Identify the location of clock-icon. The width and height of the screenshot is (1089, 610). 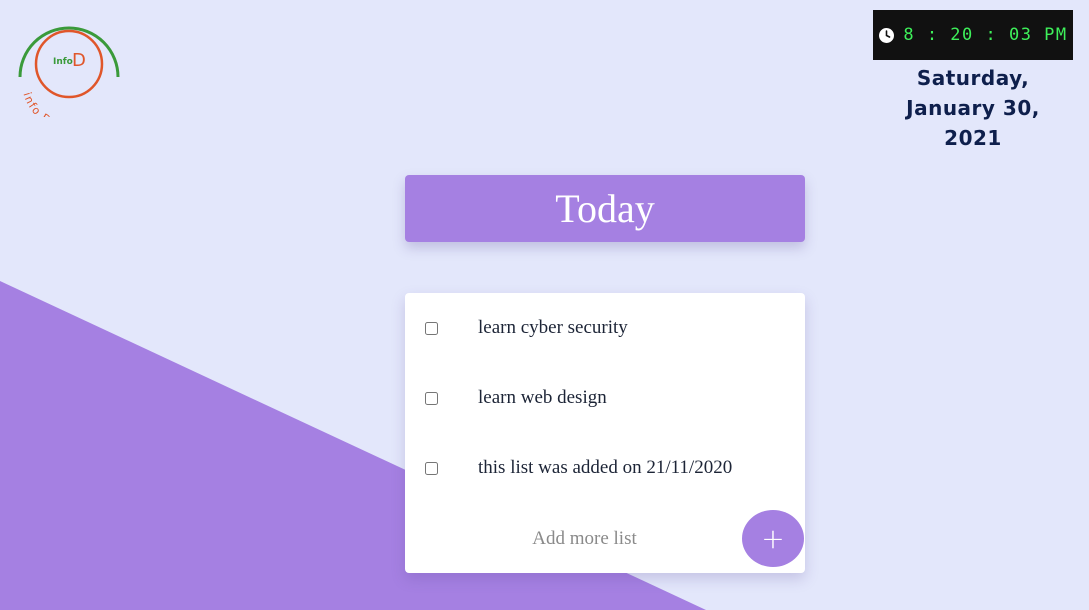
(886, 35).